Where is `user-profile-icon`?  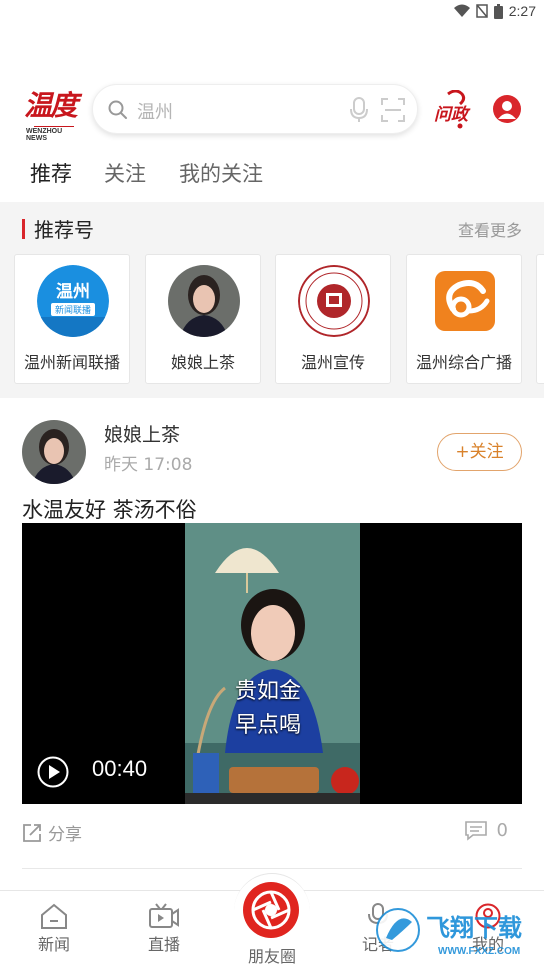
user-profile-icon is located at coordinates (507, 109).